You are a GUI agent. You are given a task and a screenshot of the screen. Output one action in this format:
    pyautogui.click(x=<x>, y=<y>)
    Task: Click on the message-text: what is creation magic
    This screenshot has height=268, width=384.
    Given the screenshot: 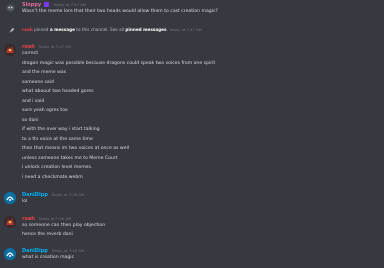 What is the action you would take?
    pyautogui.click(x=48, y=257)
    